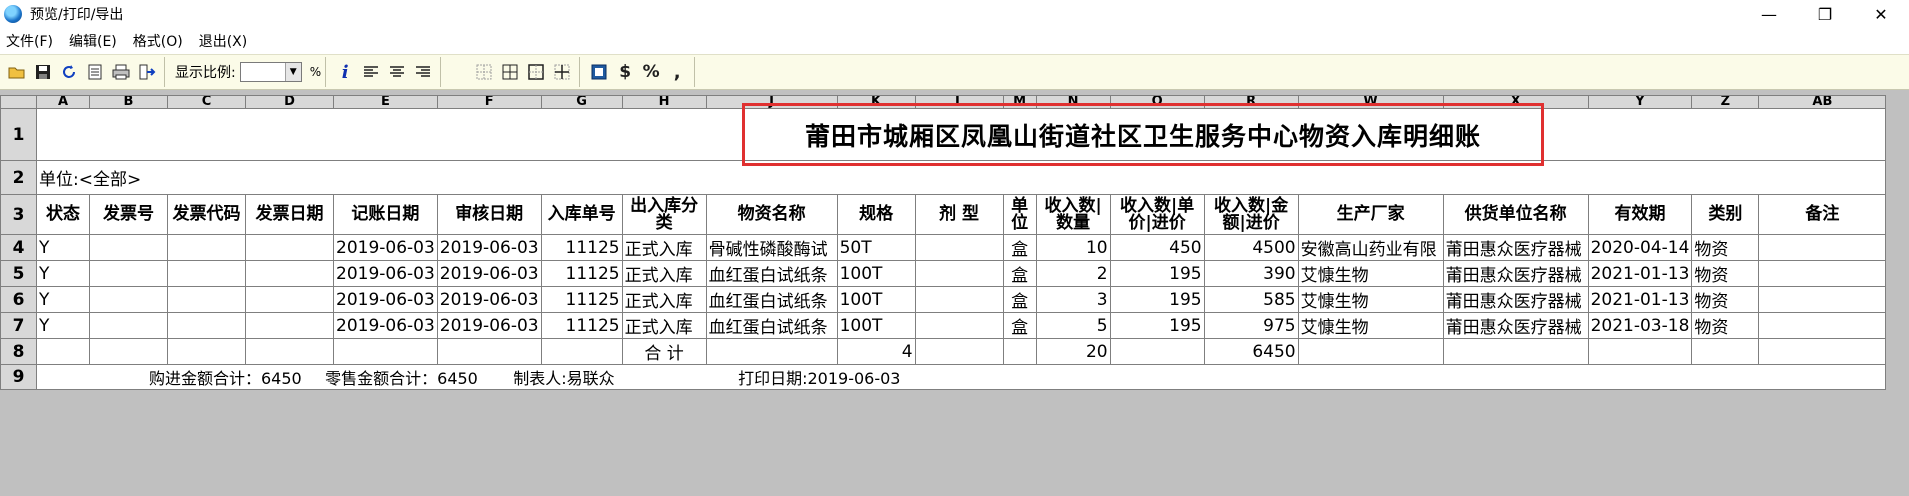 This screenshot has height=496, width=1909. I want to click on align-left-icon, so click(371, 72).